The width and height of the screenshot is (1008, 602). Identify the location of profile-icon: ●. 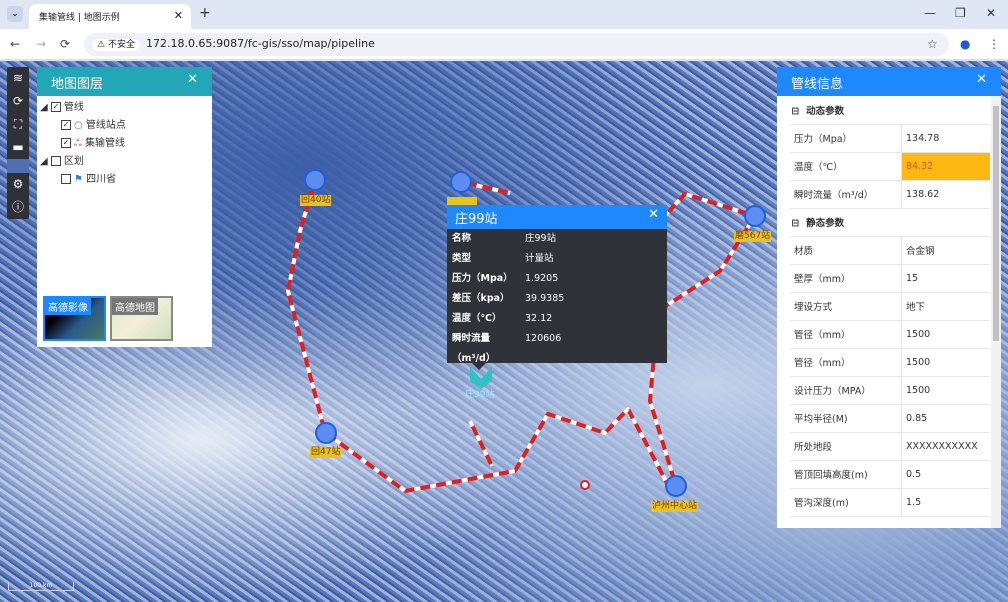
(965, 44).